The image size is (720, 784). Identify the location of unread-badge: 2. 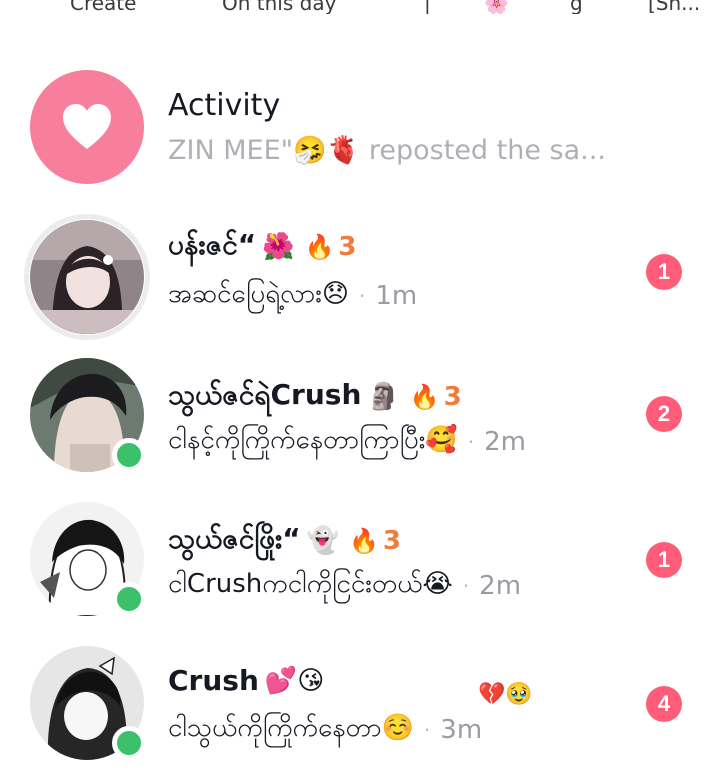
(664, 414).